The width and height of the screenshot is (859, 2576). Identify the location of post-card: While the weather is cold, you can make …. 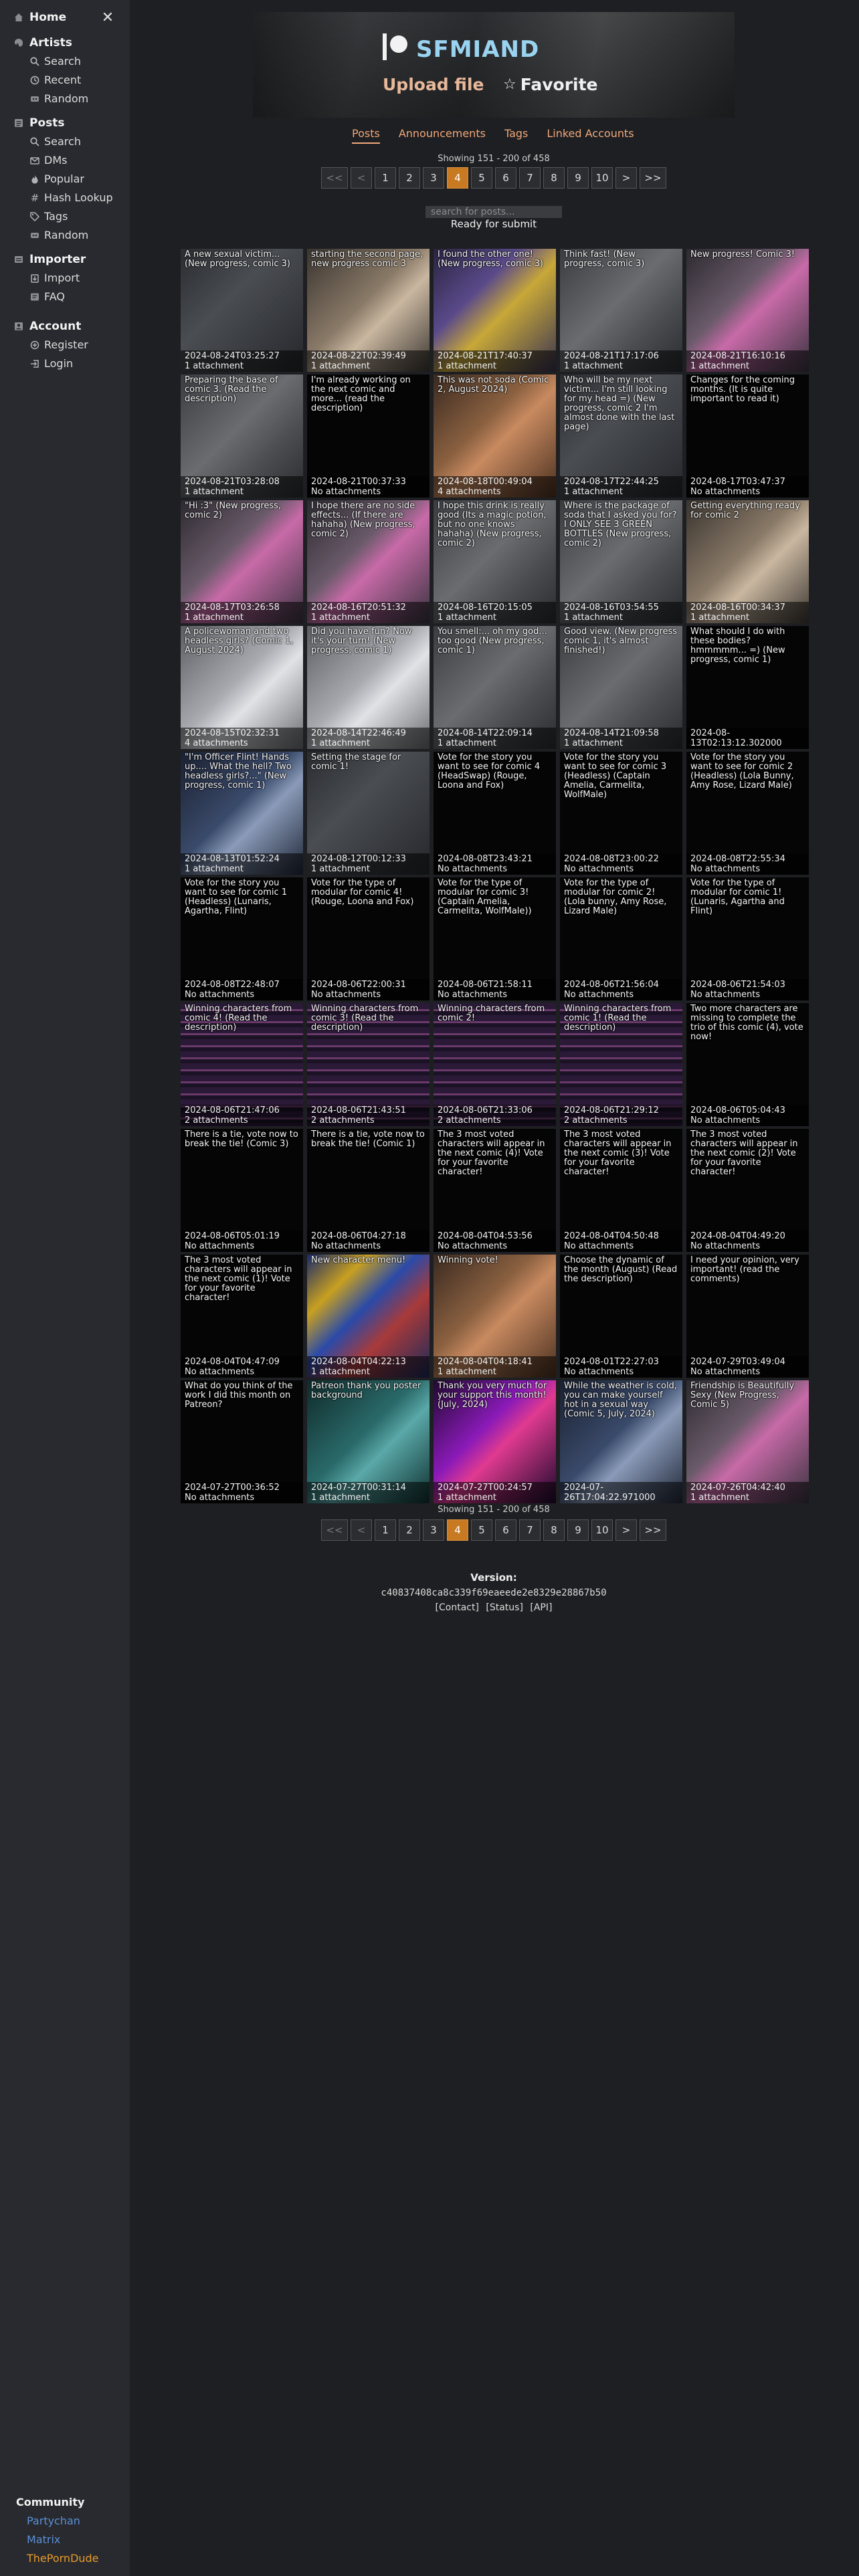
(621, 1441).